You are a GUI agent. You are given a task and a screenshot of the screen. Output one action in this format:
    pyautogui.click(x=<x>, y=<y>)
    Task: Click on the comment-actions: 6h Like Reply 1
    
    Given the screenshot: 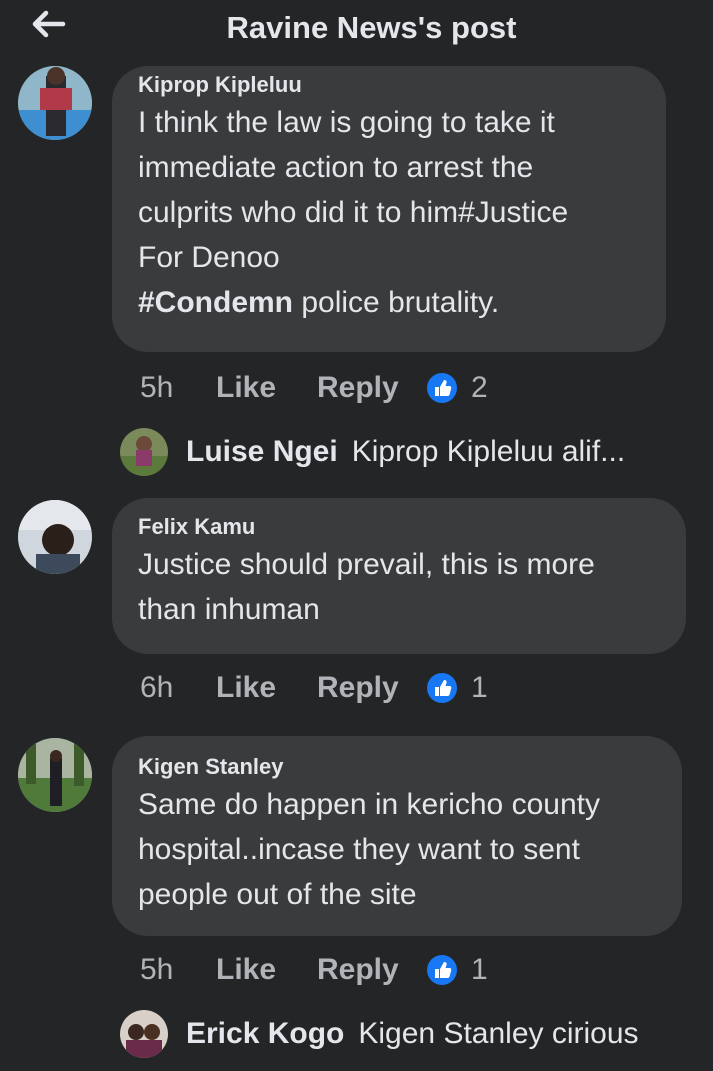 What is the action you would take?
    pyautogui.click(x=314, y=688)
    